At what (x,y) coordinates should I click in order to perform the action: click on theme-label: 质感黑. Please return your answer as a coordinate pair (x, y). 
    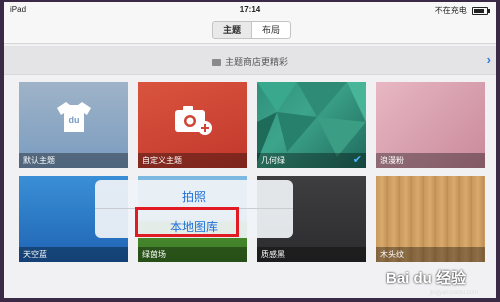
    Looking at the image, I should click on (311, 254).